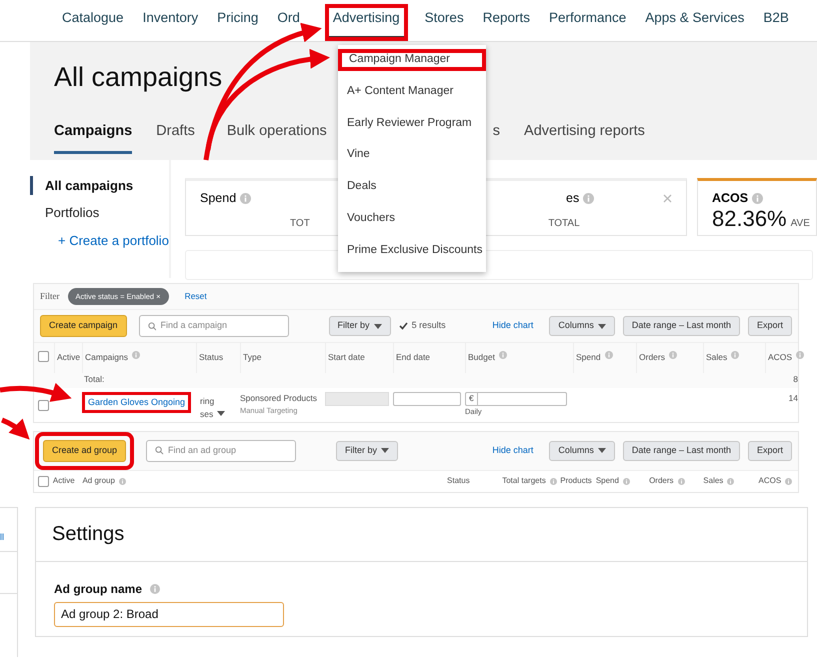  Describe the element at coordinates (208, 401) in the screenshot. I see `status-text: ring` at that location.